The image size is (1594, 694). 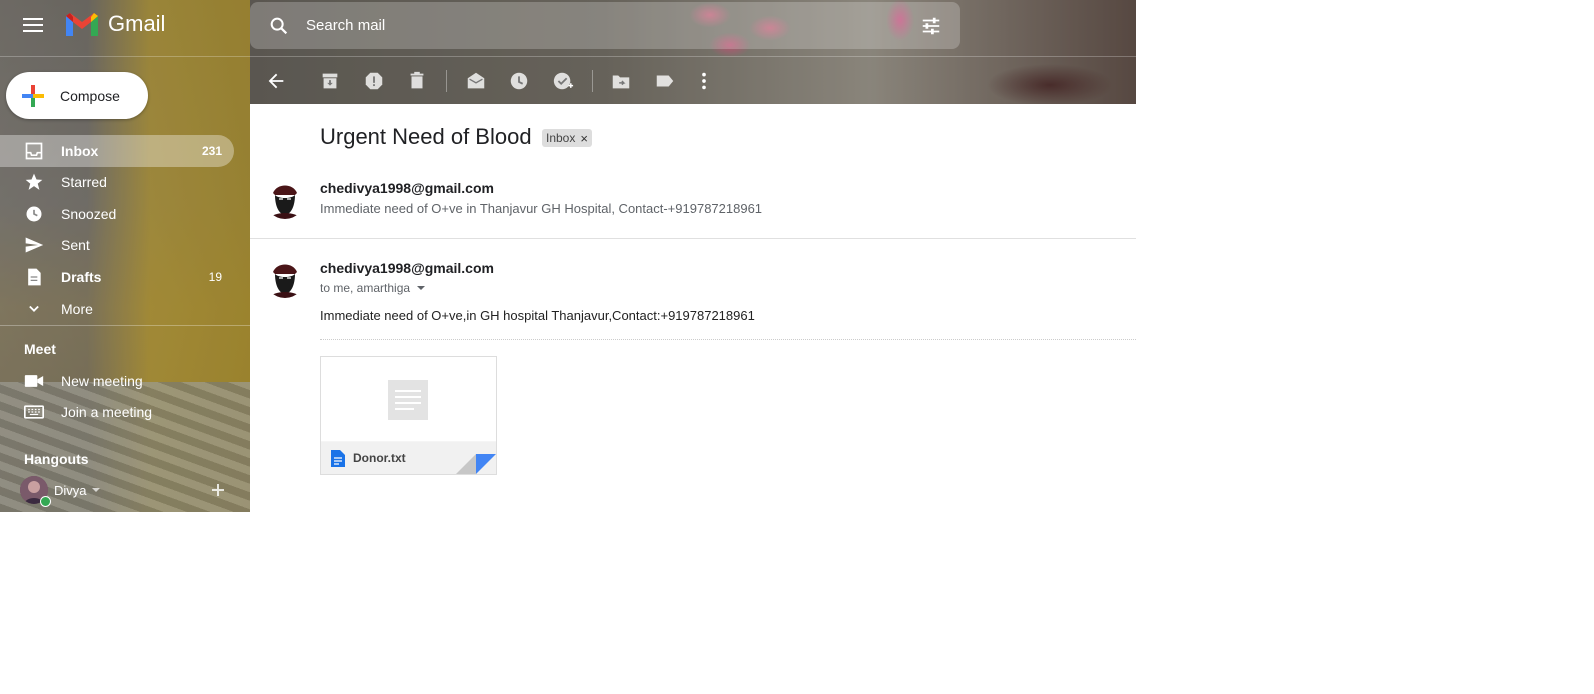 What do you see at coordinates (107, 412) in the screenshot?
I see `meet-item-label: Join a meeting` at bounding box center [107, 412].